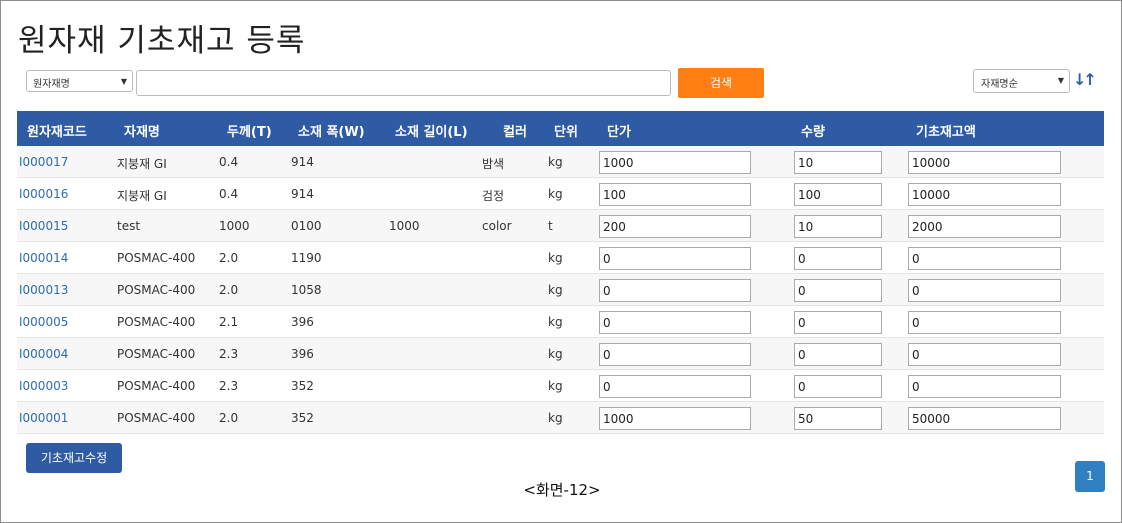 The image size is (1122, 523). Describe the element at coordinates (550, 226) in the screenshot. I see `unit: t` at that location.